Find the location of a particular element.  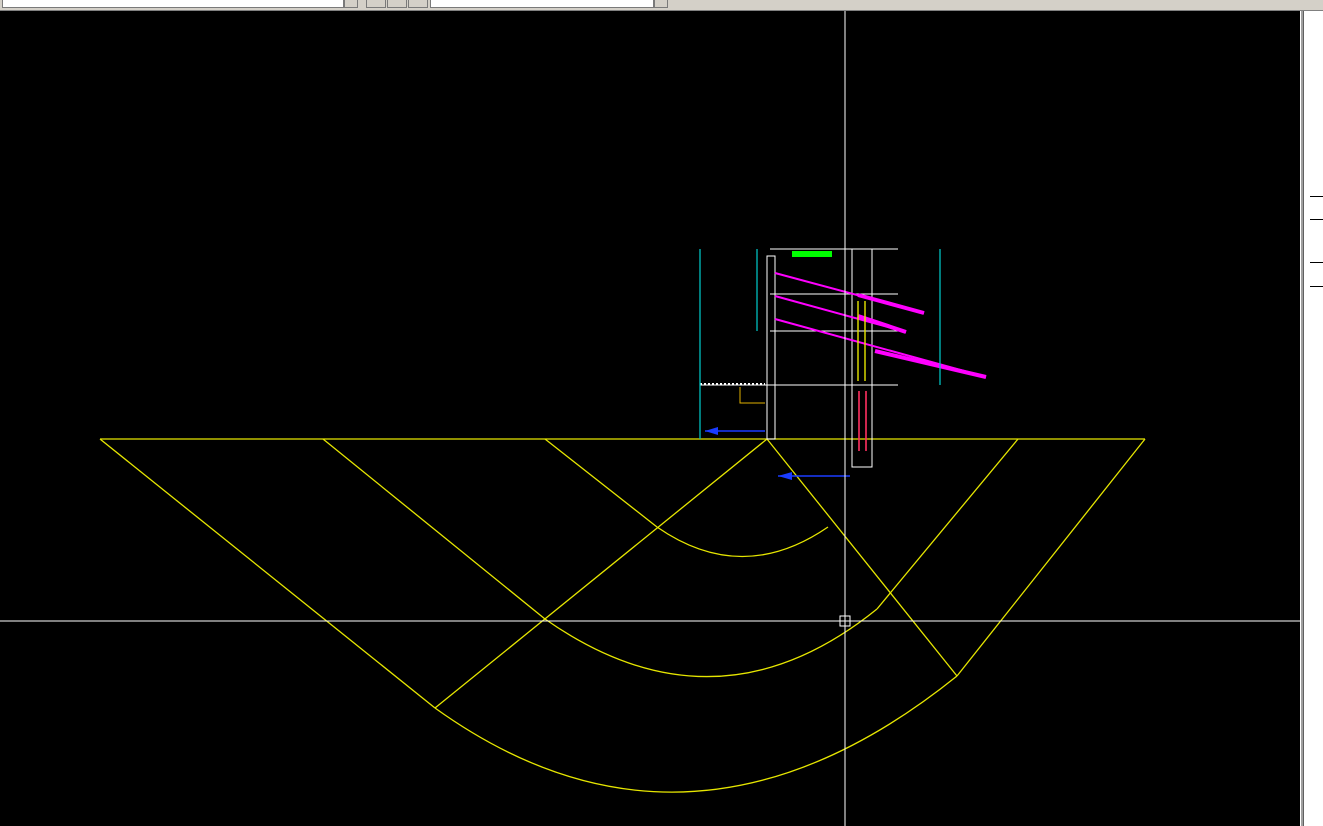

dimension-lines is located at coordinates (820, 344).